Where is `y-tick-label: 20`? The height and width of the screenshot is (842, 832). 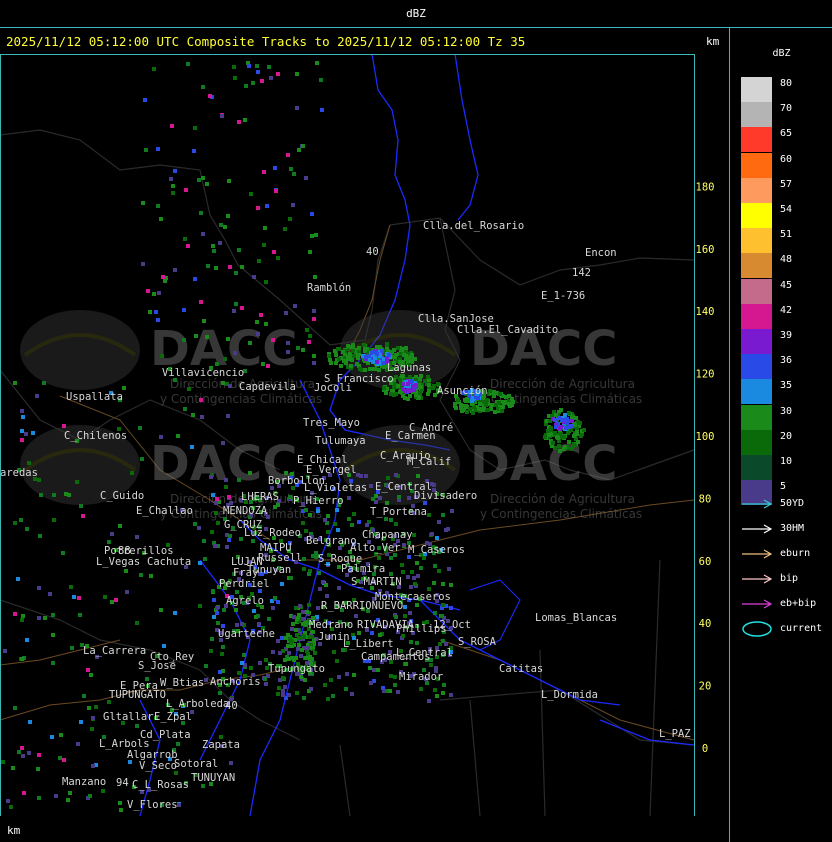 y-tick-label: 20 is located at coordinates (705, 687).